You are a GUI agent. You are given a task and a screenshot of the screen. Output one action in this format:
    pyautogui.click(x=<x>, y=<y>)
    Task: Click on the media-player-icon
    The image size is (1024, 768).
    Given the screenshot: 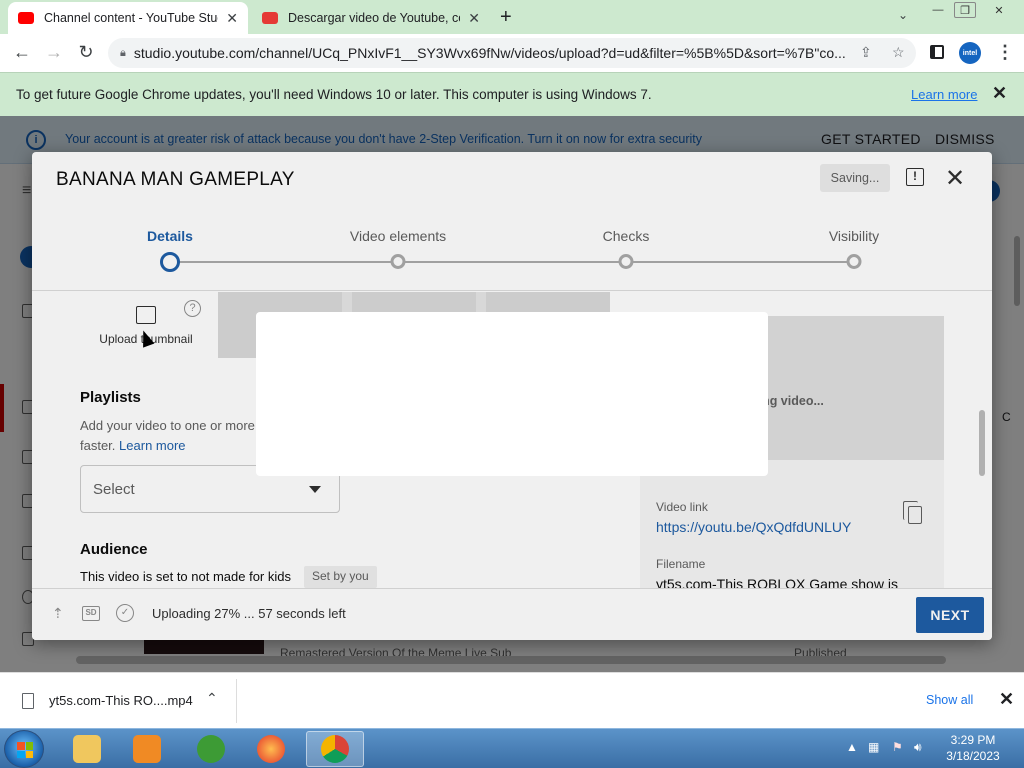 What is the action you would take?
    pyautogui.click(x=147, y=749)
    